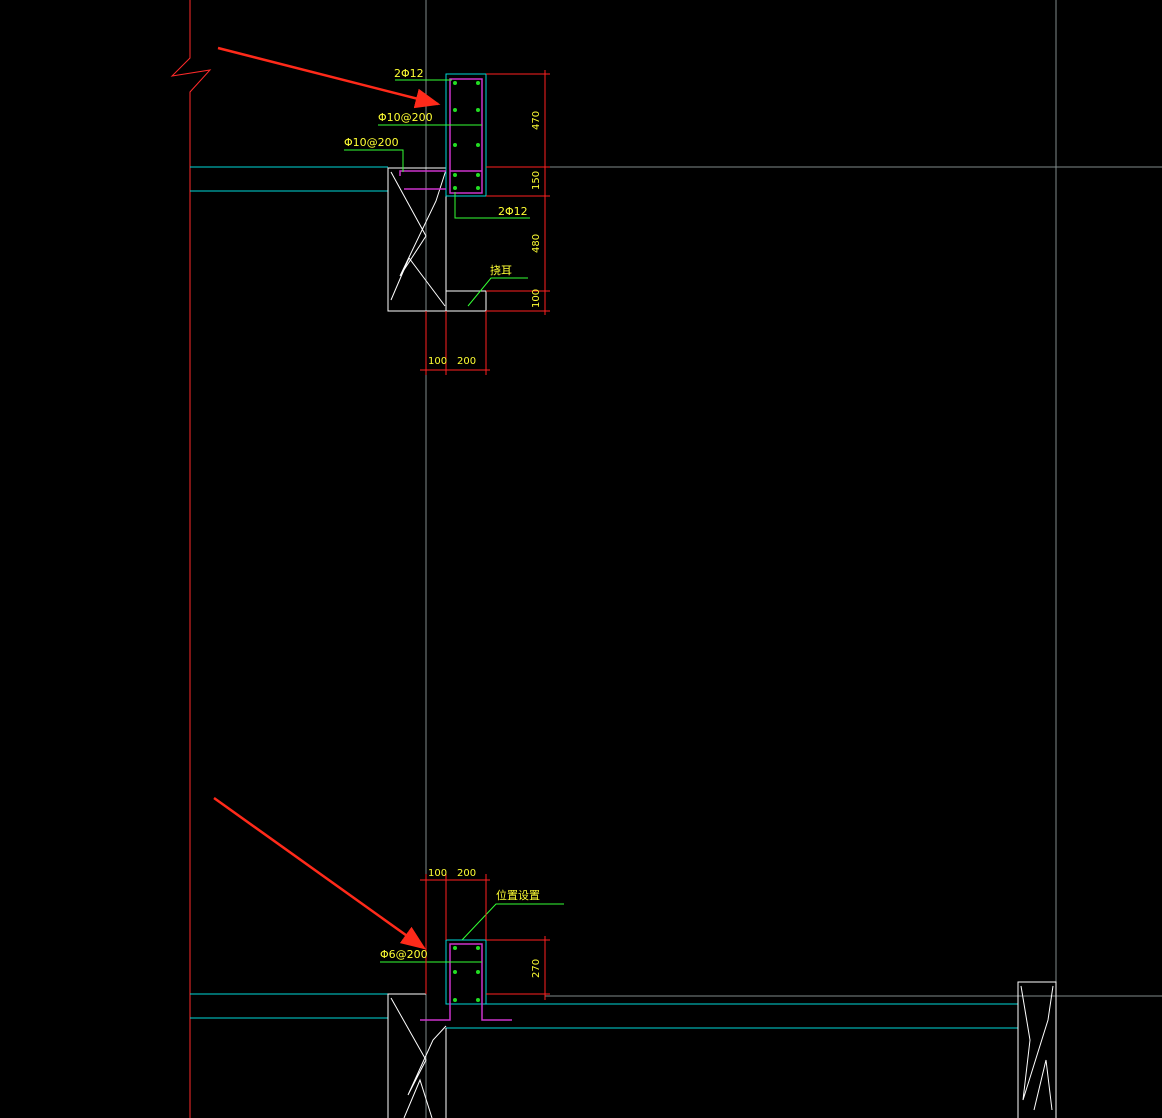 The height and width of the screenshot is (1118, 1162). What do you see at coordinates (536, 298) in the screenshot?
I see `upper-dim-h4: 100` at bounding box center [536, 298].